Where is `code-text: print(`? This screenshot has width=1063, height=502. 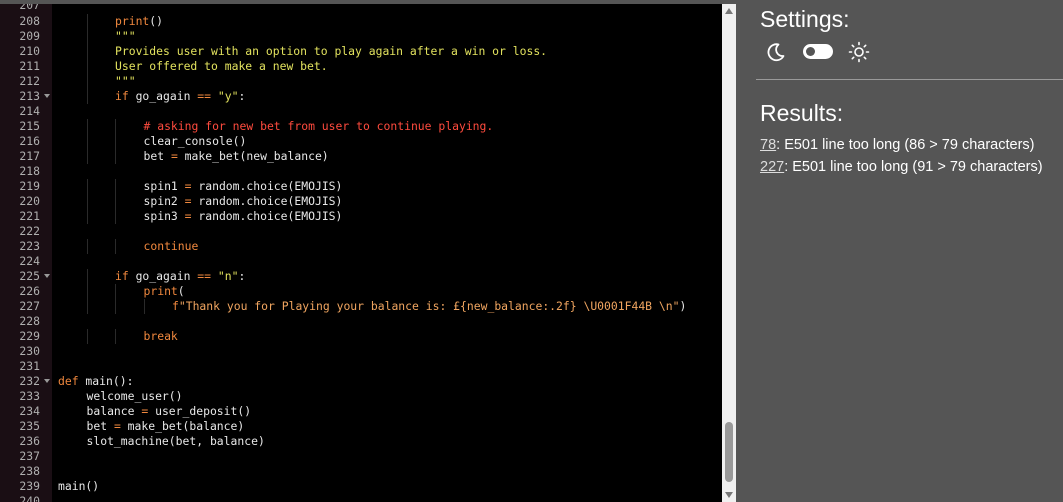
code-text: print( is located at coordinates (164, 291).